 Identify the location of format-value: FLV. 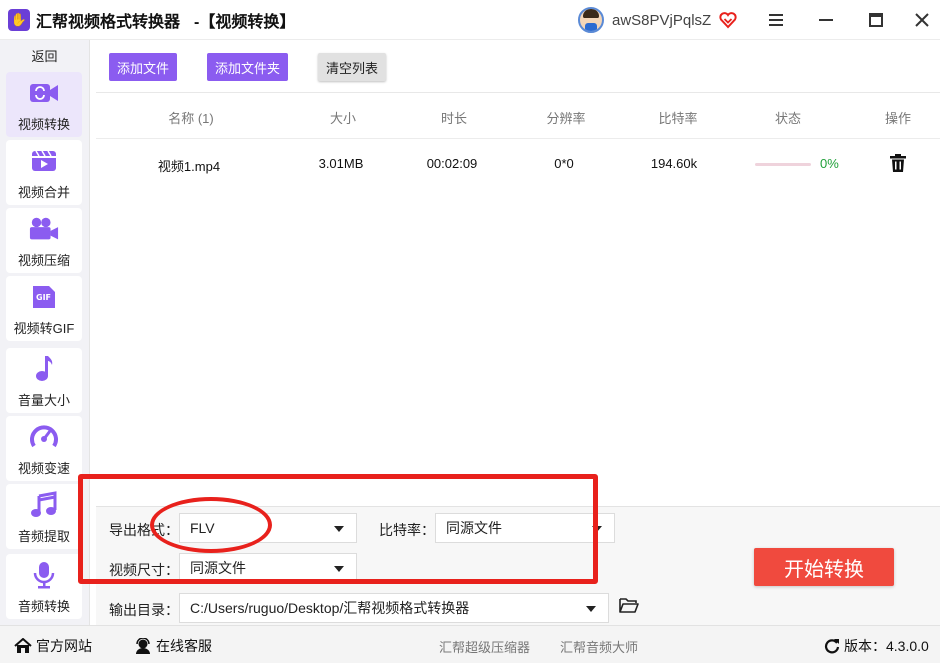
(202, 528).